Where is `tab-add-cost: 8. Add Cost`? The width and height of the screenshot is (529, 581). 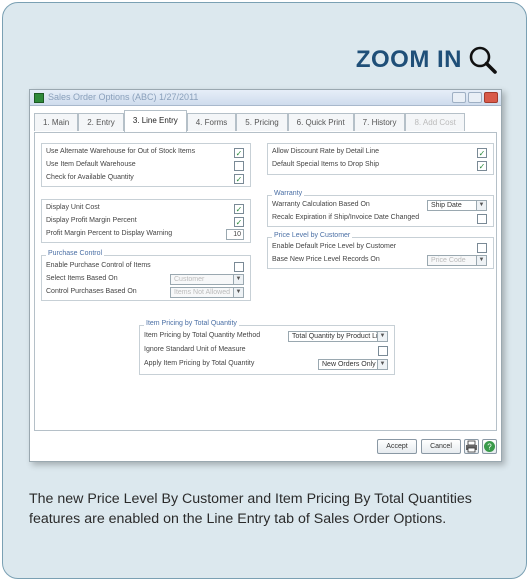 tab-add-cost: 8. Add Cost is located at coordinates (435, 122).